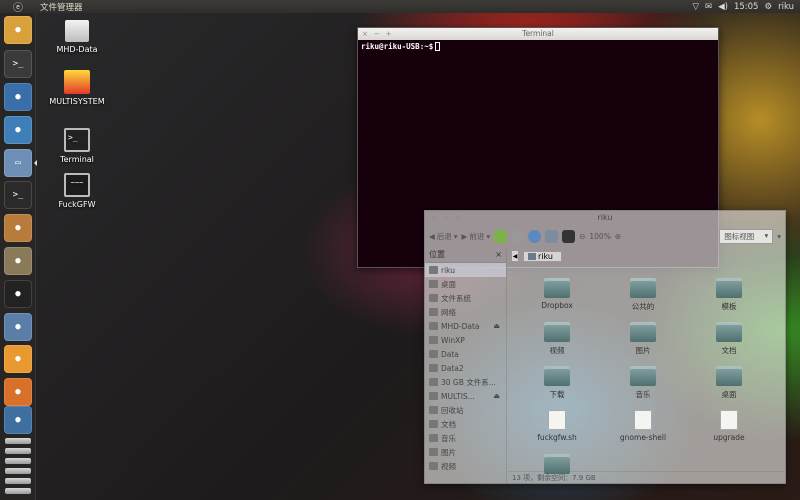 This screenshot has height=500, width=800. I want to click on launcher-item-software-center: ●, so click(18, 228).